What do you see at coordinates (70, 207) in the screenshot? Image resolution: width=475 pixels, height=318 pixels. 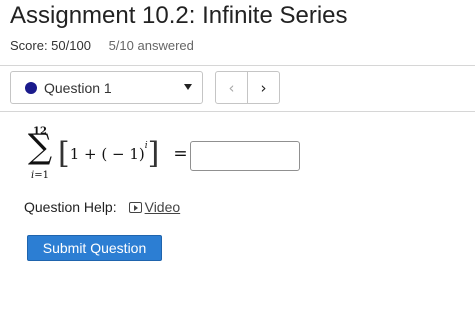 I see `question-help-label: Question Help:` at bounding box center [70, 207].